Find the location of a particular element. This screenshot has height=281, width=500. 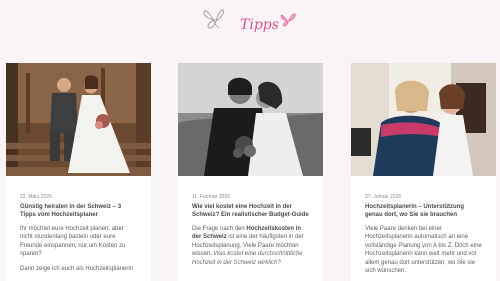

butterfly-pink-icon is located at coordinates (288, 20).